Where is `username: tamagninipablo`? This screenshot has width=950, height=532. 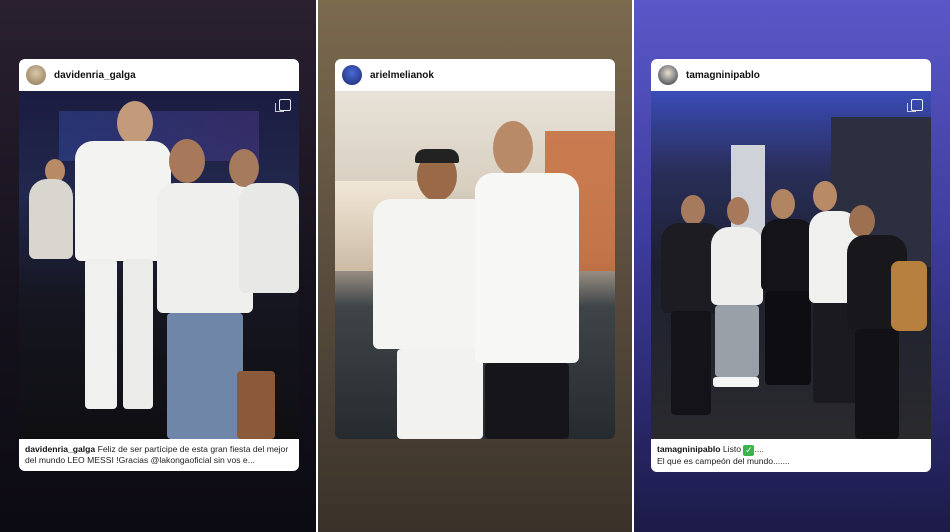
username: tamagninipablo is located at coordinates (723, 75).